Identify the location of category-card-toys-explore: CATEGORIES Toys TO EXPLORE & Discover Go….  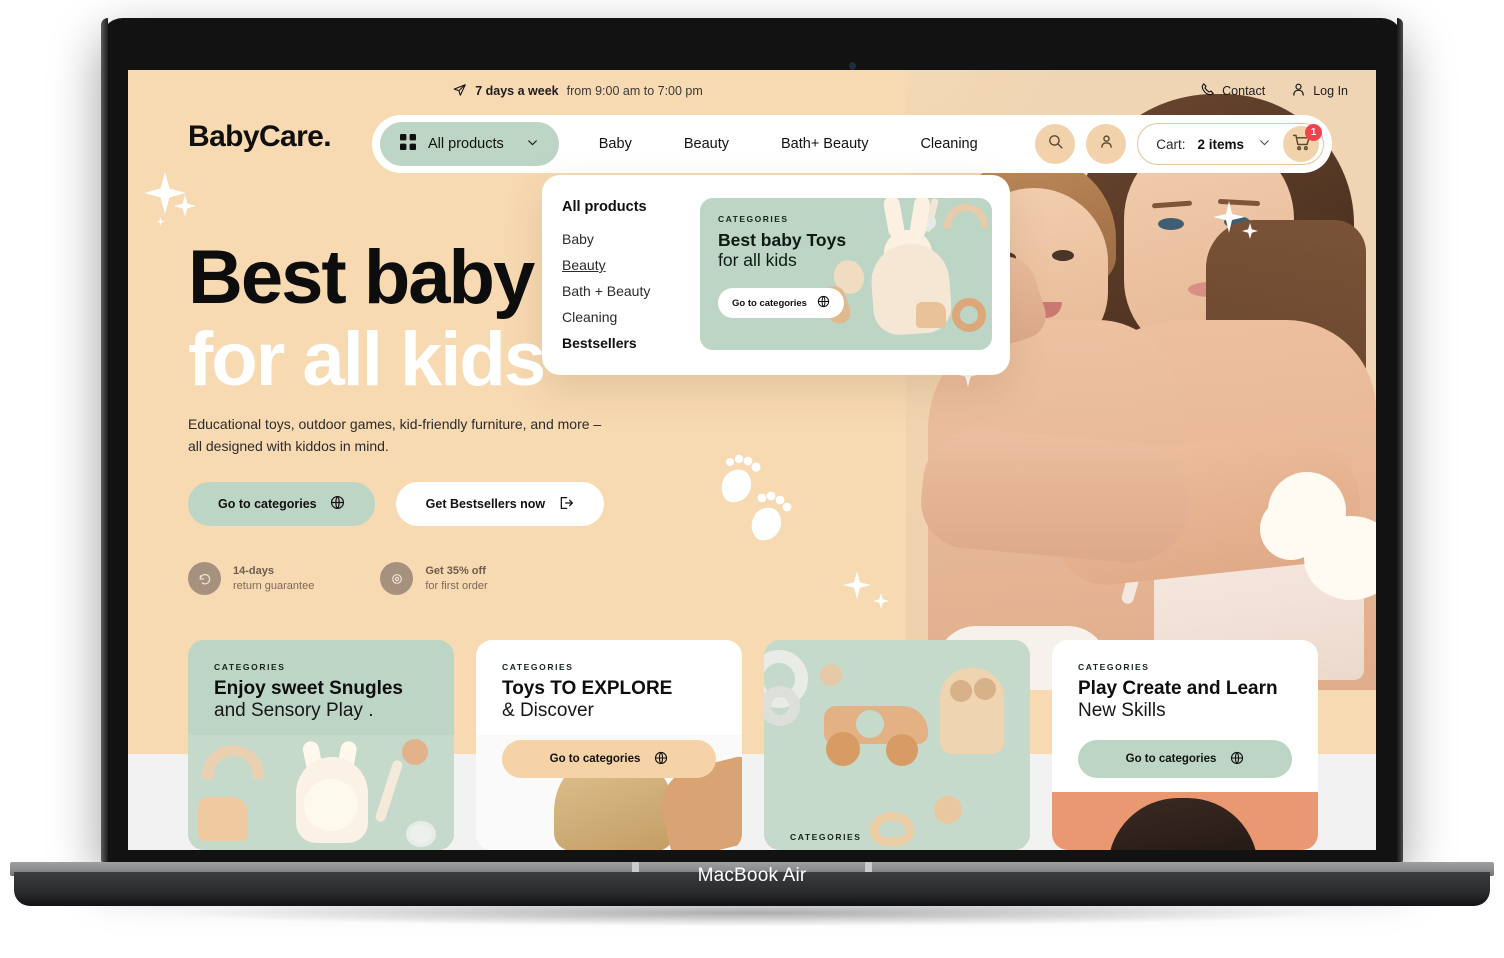
(609, 745).